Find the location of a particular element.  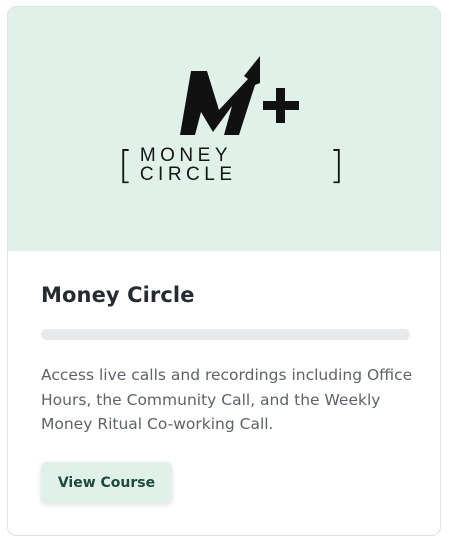

left-bracket: [ is located at coordinates (125, 165).